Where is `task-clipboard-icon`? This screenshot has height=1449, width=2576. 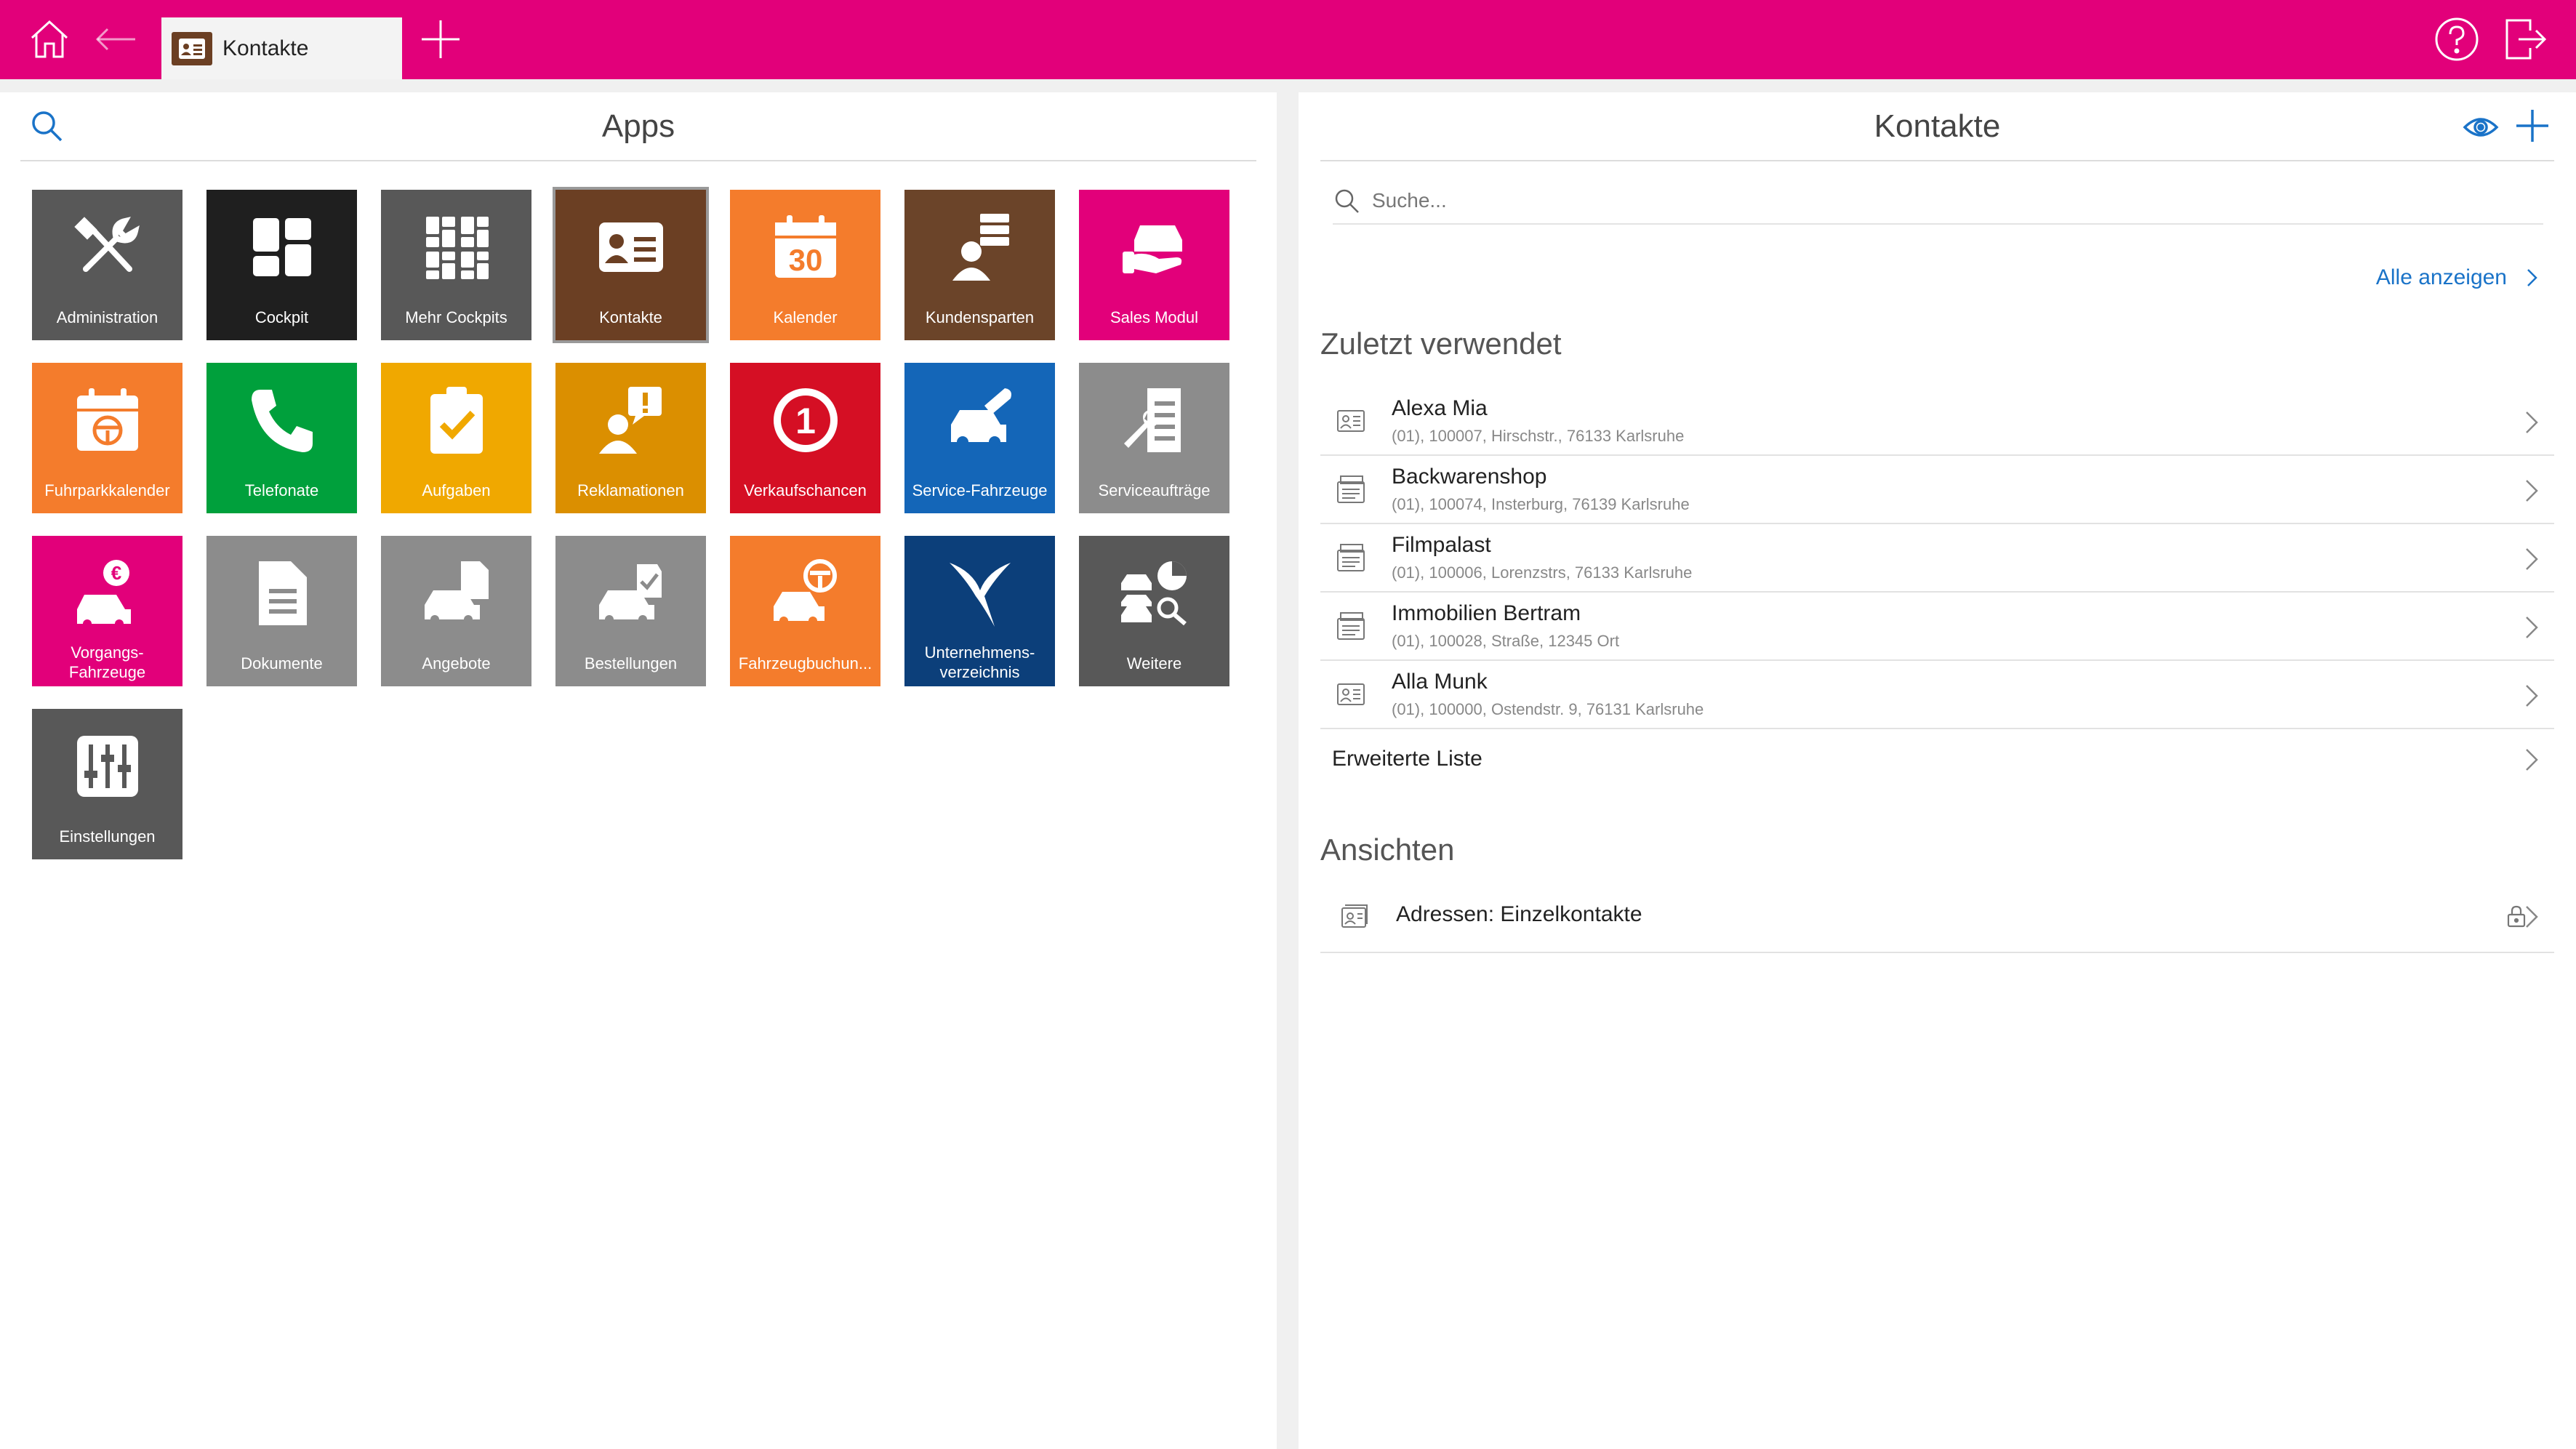 task-clipboard-icon is located at coordinates (456, 420).